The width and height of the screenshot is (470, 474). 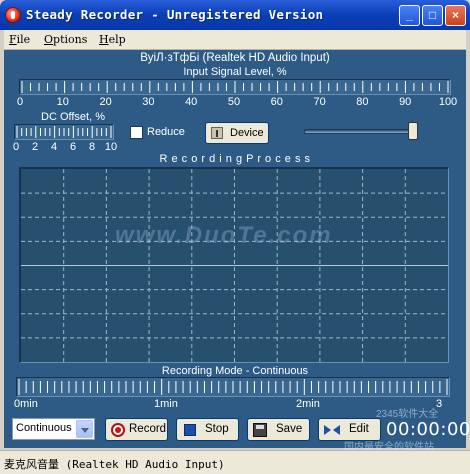 I want to click on volume-slider-thumb, so click(x=413, y=131).